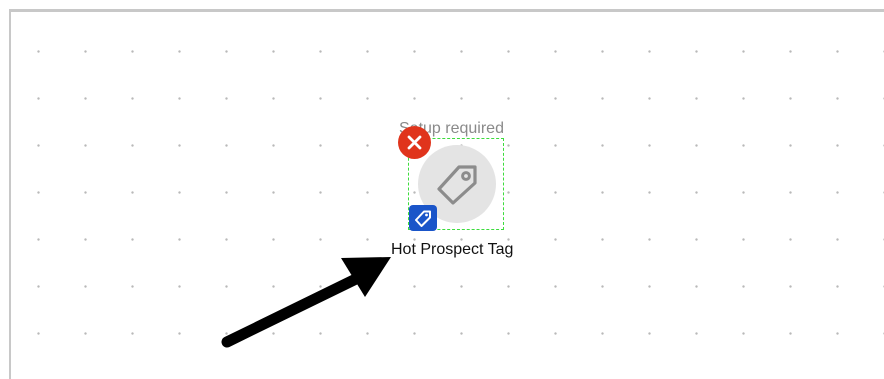  I want to click on node-label: Hot Prospect Tag, so click(452, 250).